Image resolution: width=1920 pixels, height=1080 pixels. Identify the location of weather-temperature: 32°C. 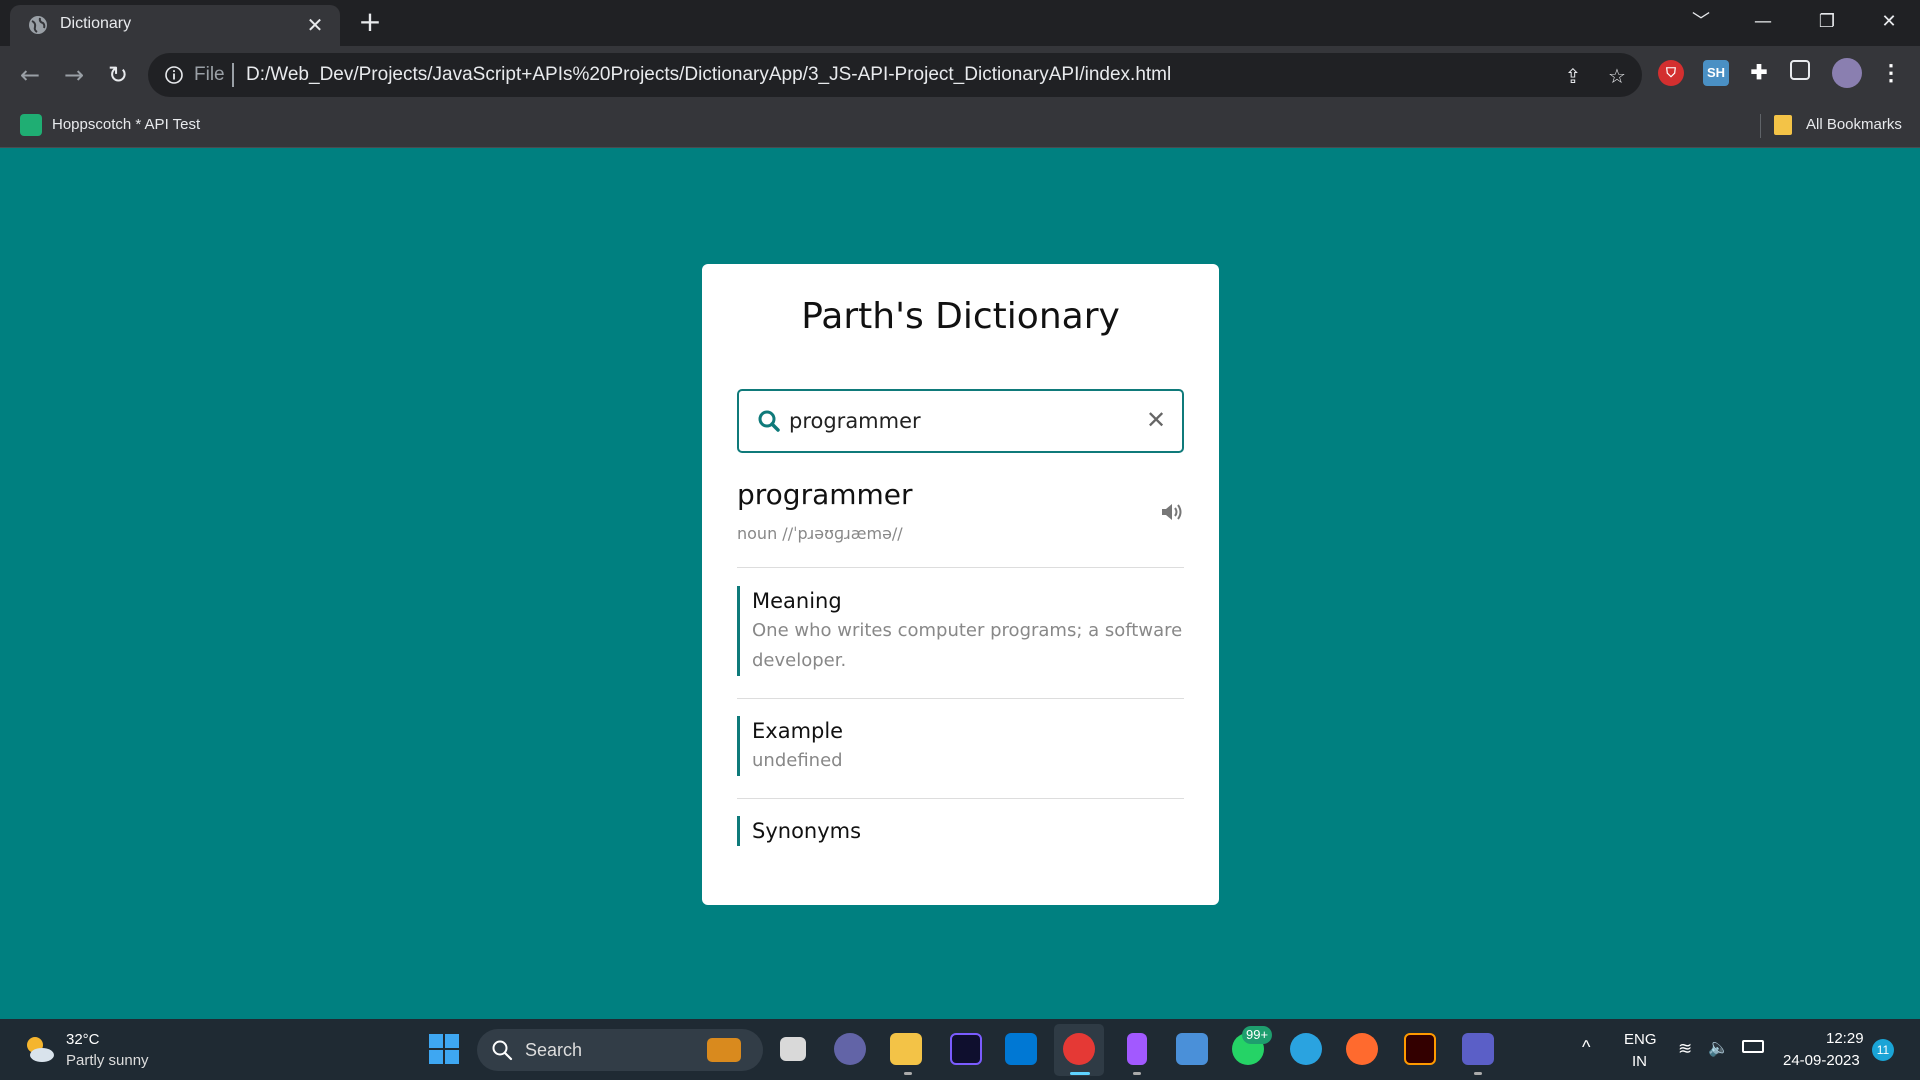
(83, 1039).